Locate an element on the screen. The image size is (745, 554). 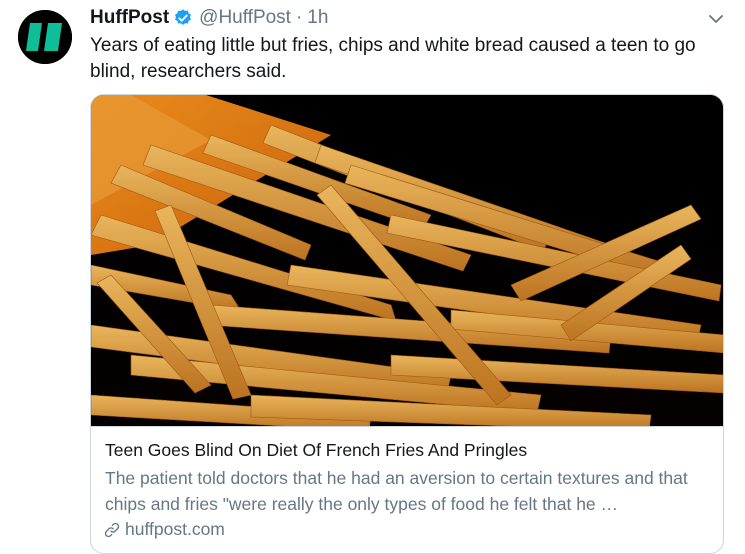
verified-badge-icon is located at coordinates (183, 18).